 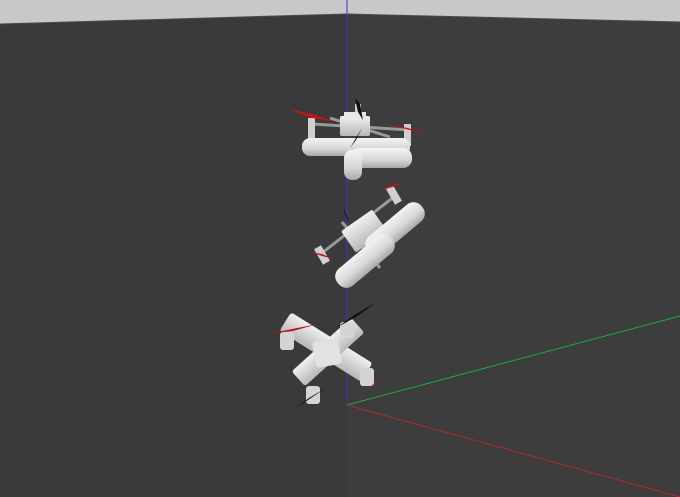 What do you see at coordinates (353, 165) in the screenshot?
I see `payload-cylinder` at bounding box center [353, 165].